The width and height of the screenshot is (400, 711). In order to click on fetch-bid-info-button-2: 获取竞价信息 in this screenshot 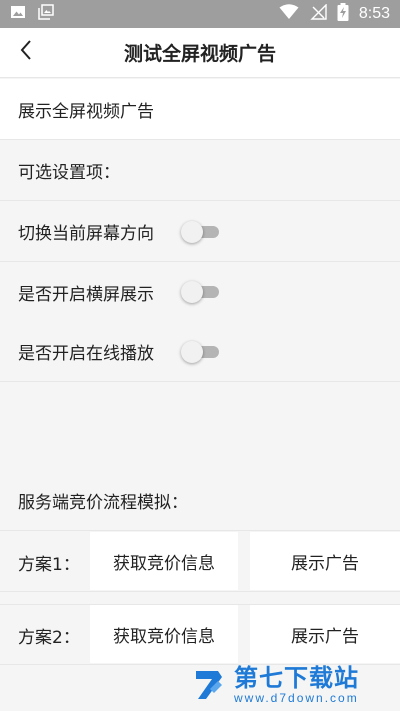, I will do `click(164, 634)`.